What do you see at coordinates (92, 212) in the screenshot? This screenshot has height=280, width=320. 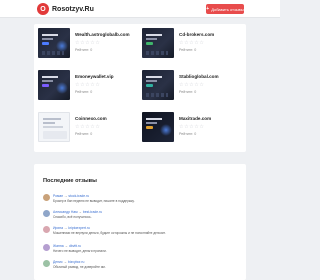 I see `review-site-link: best-trade.ru` at bounding box center [92, 212].